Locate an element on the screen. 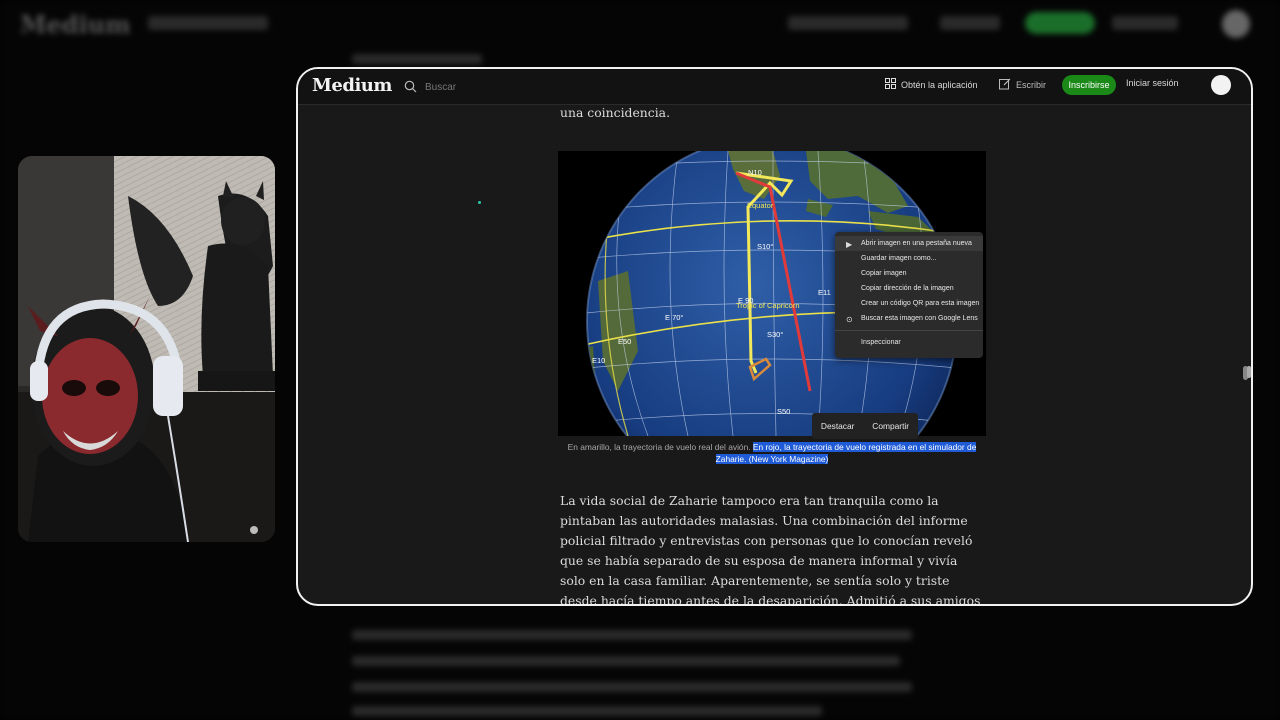 Image resolution: width=1280 pixels, height=720 pixels. caption-end-highlight: Zaharie. (New York Magazine) is located at coordinates (772, 459).